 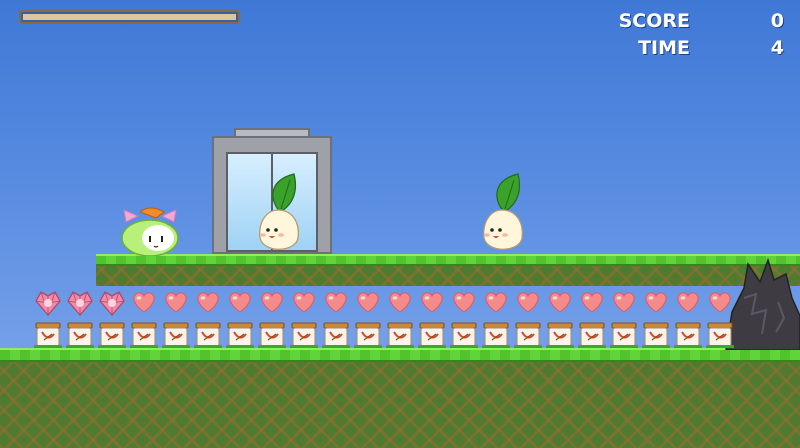 I want to click on health-bar-fill, so click(x=129, y=17).